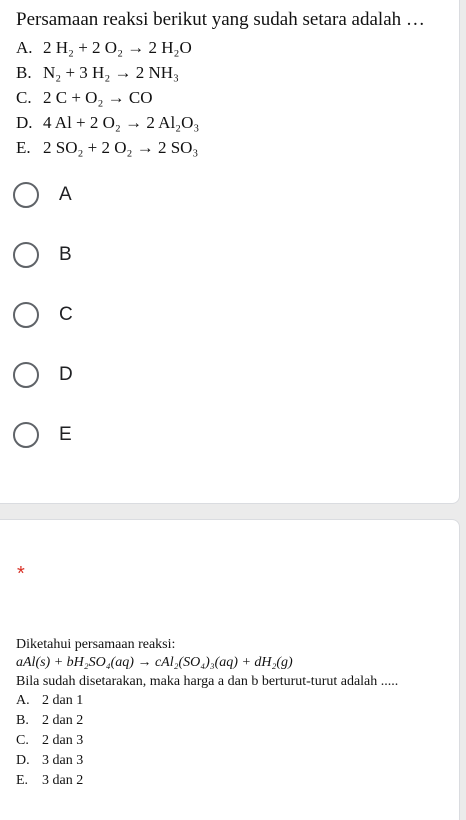 The width and height of the screenshot is (466, 820). I want to click on option-text: 2 dan 1, so click(63, 700).